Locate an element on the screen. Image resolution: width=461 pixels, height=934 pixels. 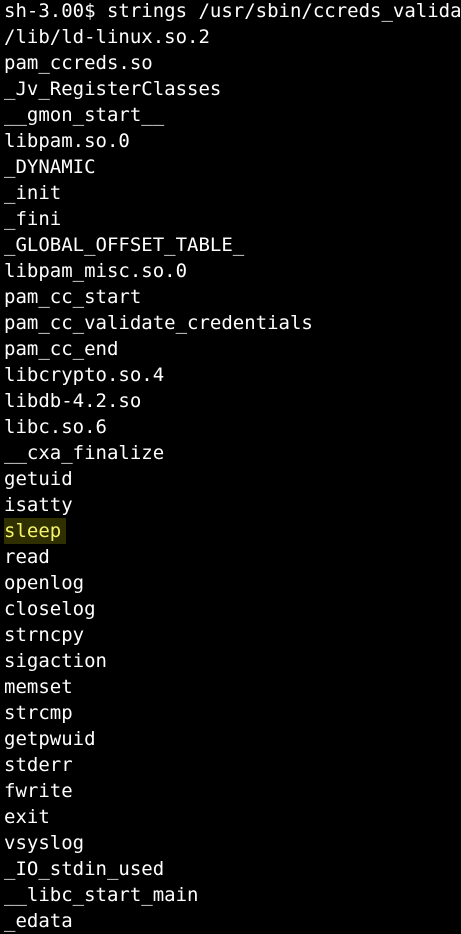
output-line: _fini is located at coordinates (33, 219).